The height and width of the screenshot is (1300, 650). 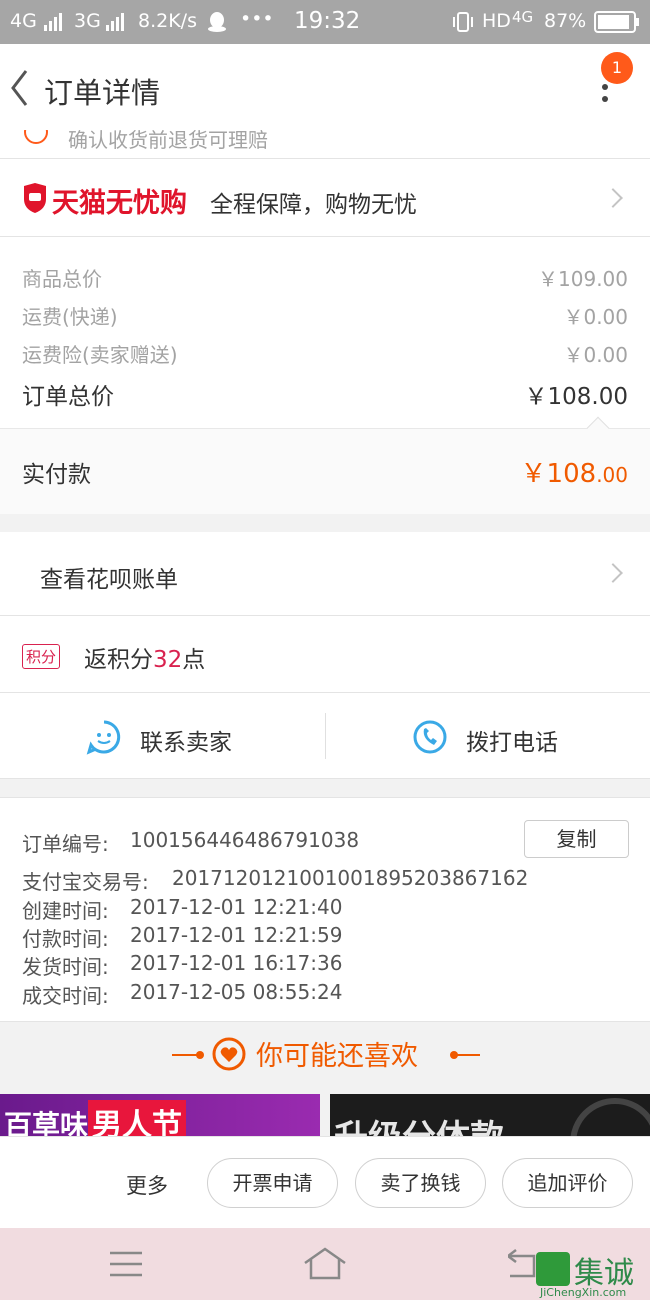 What do you see at coordinates (41, 656) in the screenshot?
I see `points-tag: 积分` at bounding box center [41, 656].